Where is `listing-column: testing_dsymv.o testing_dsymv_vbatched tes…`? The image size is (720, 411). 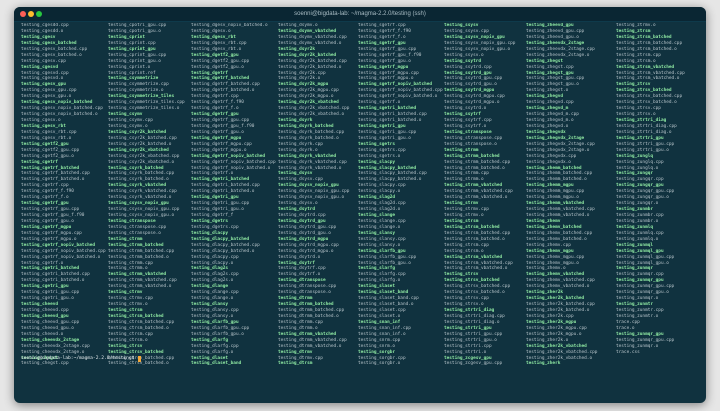
listing-column: testing_dsymv.o testing_dsymv_vbatched tes… is located at coordinates (318, 201).